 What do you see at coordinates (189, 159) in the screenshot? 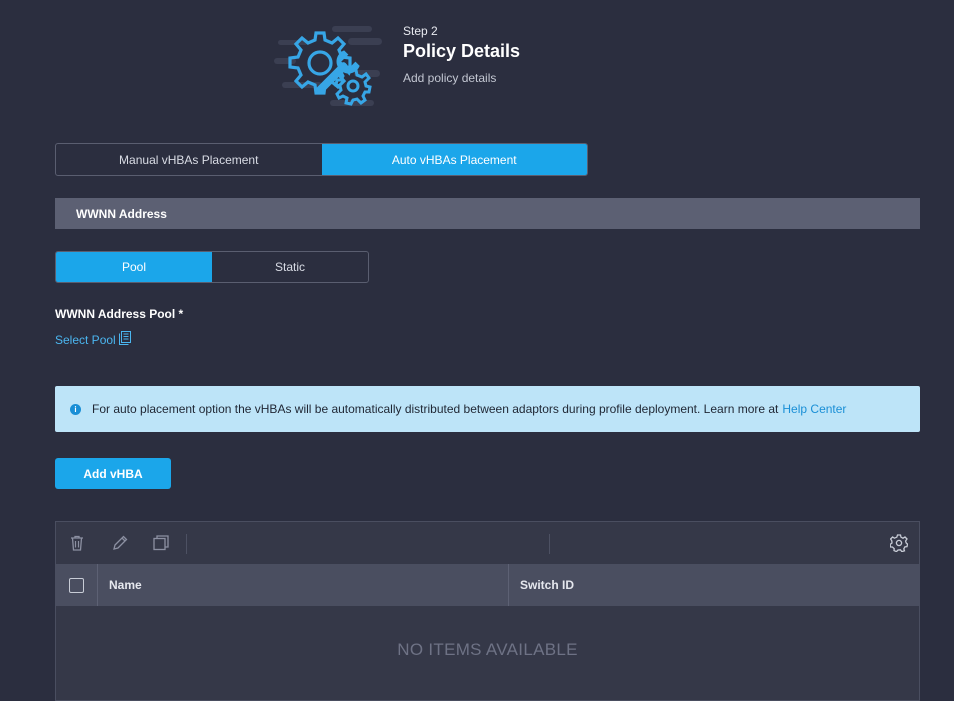
I see `manual-placement-option: Manual vHBAs Placement` at bounding box center [189, 159].